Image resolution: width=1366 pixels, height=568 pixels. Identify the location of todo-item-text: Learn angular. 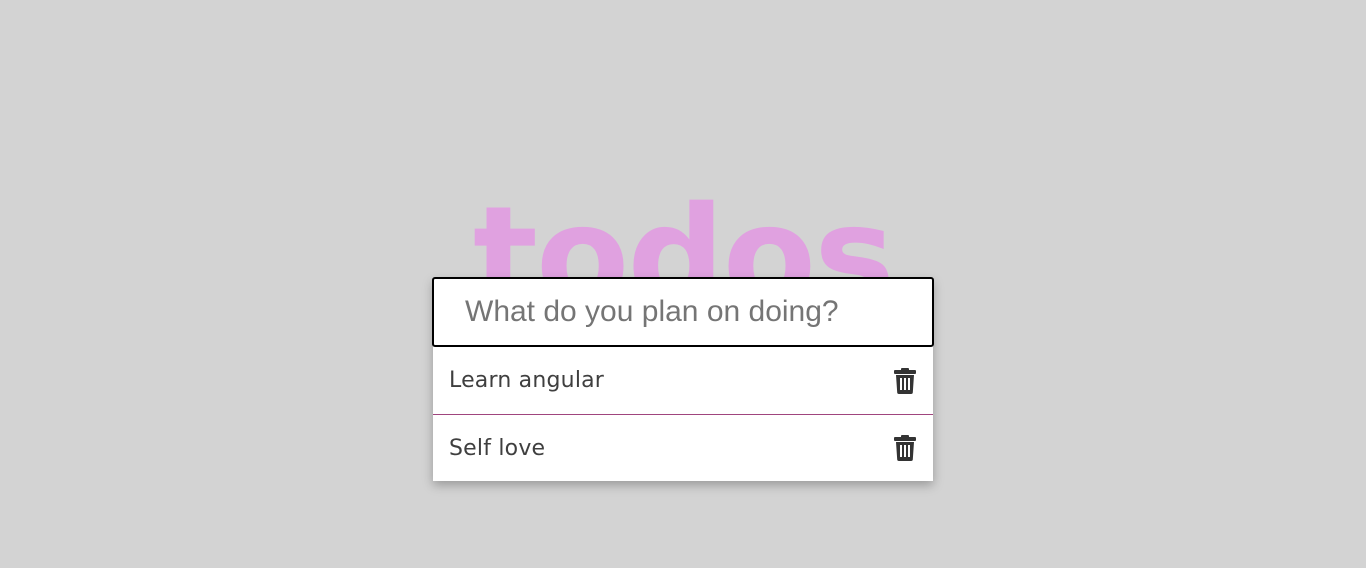
(527, 380).